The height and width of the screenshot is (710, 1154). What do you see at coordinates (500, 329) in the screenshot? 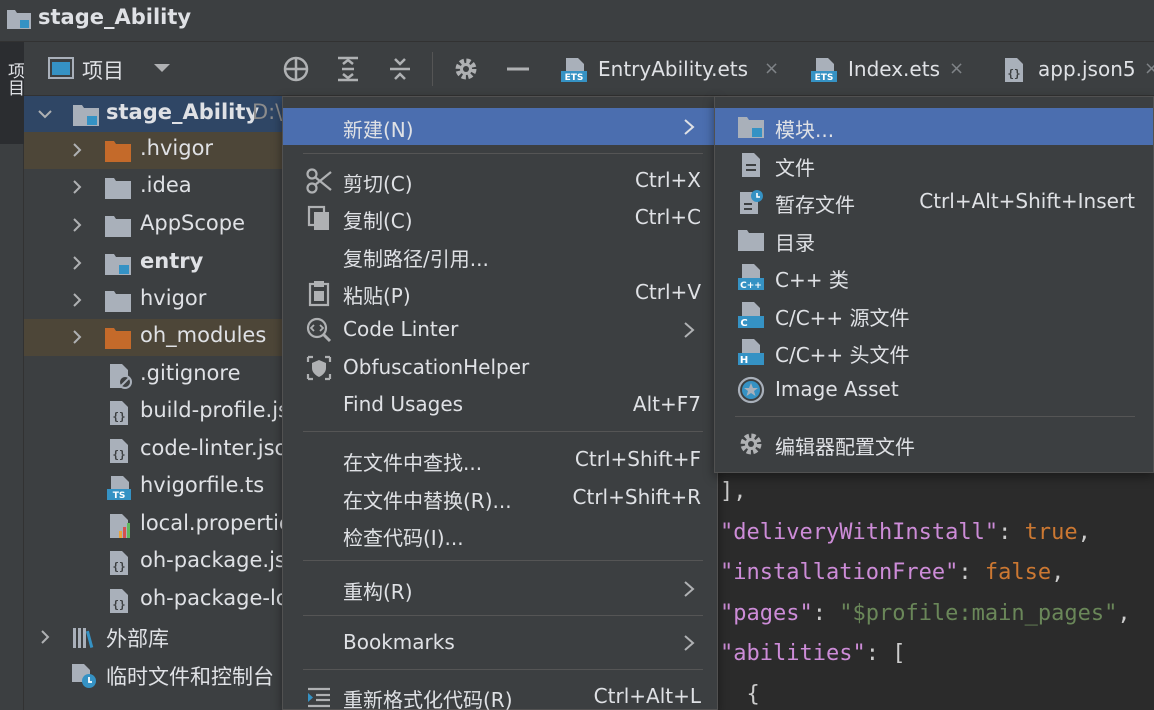
I see `menu-item-code-linter: Code Linter` at bounding box center [500, 329].